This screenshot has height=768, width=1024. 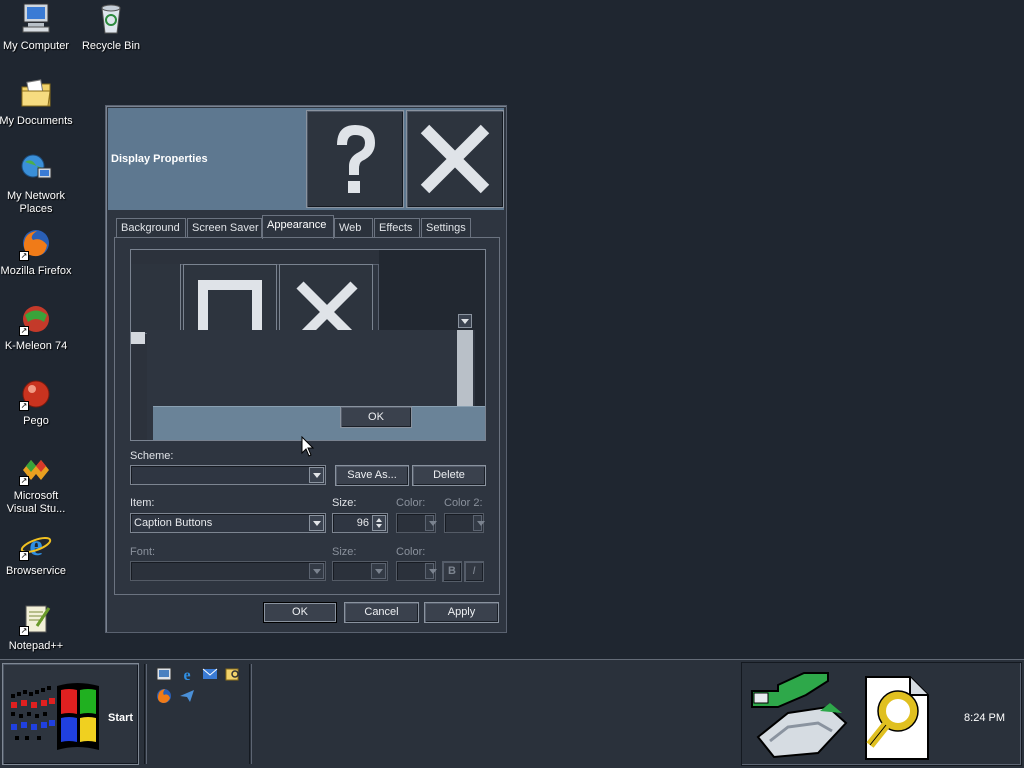 What do you see at coordinates (37, 252) in the screenshot?
I see `desktop-icon-mozilla-firefox: ↗ Mozilla Firefox` at bounding box center [37, 252].